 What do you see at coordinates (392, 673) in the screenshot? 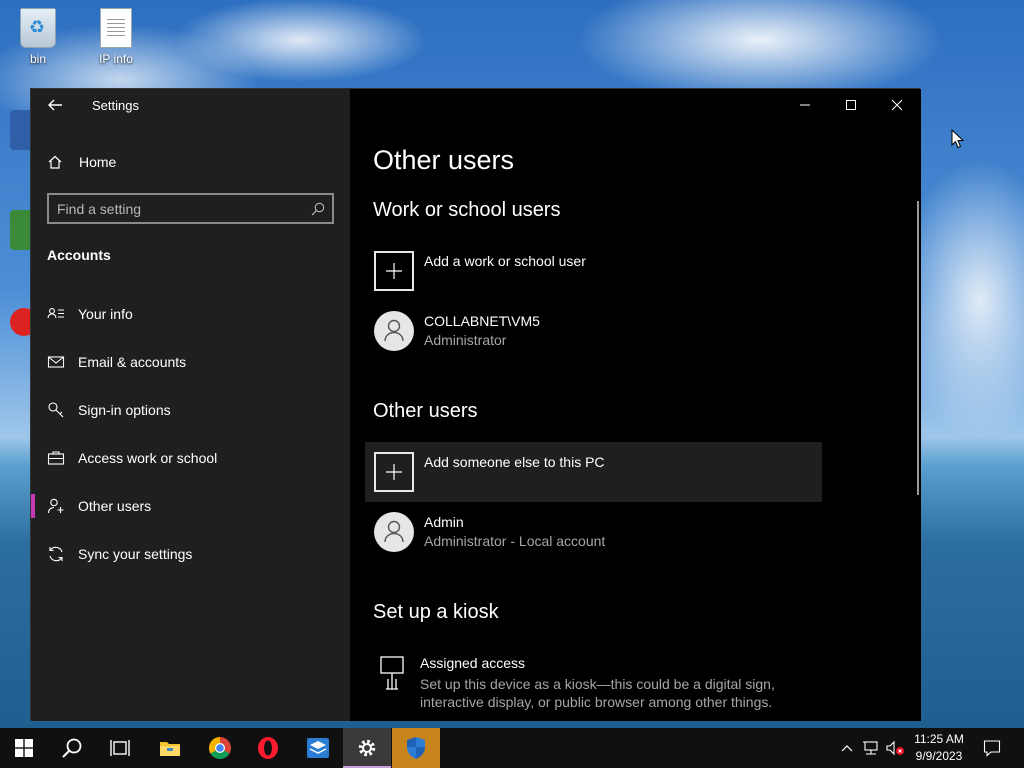
I see `kiosk-icon` at bounding box center [392, 673].